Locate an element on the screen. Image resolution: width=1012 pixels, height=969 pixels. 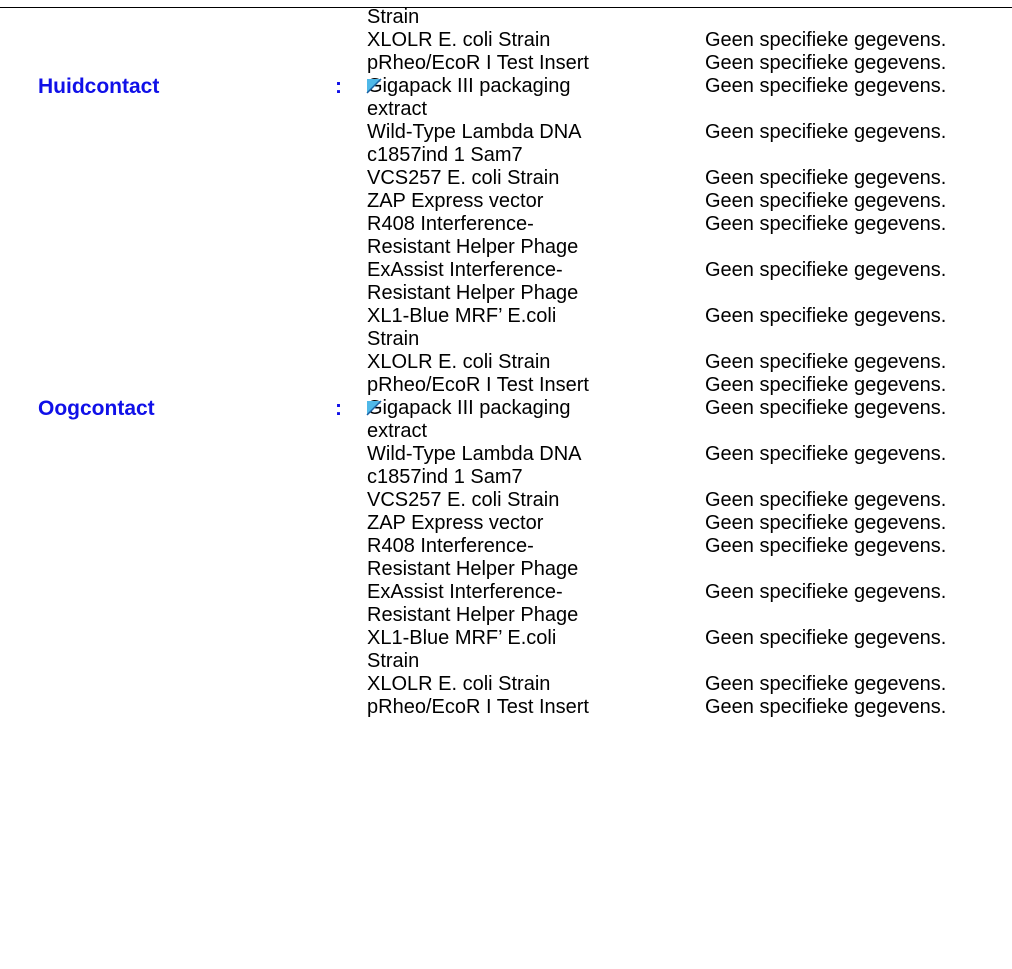
section-label: Huidcontact is located at coordinates (99, 86).